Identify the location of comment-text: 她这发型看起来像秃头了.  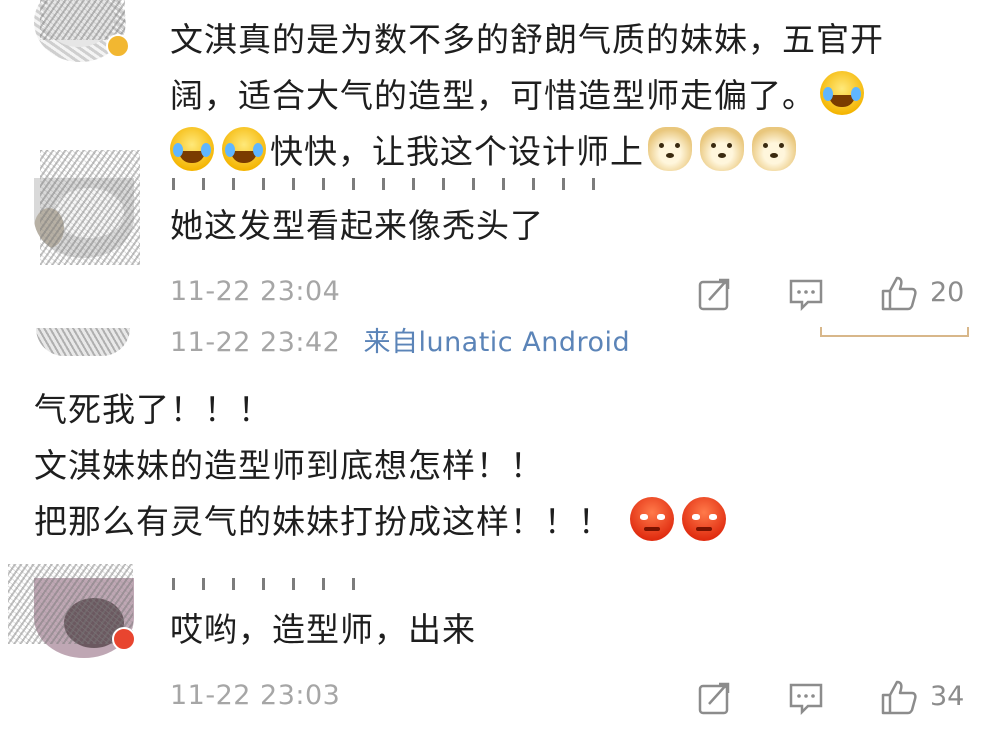
(357, 225).